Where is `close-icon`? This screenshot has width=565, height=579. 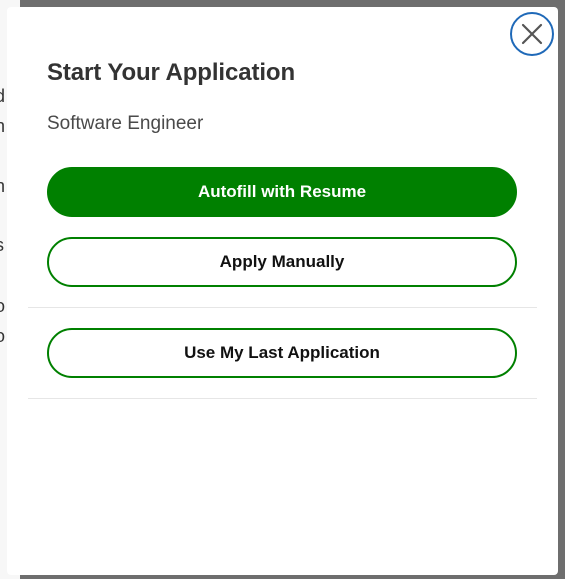 close-icon is located at coordinates (532, 34).